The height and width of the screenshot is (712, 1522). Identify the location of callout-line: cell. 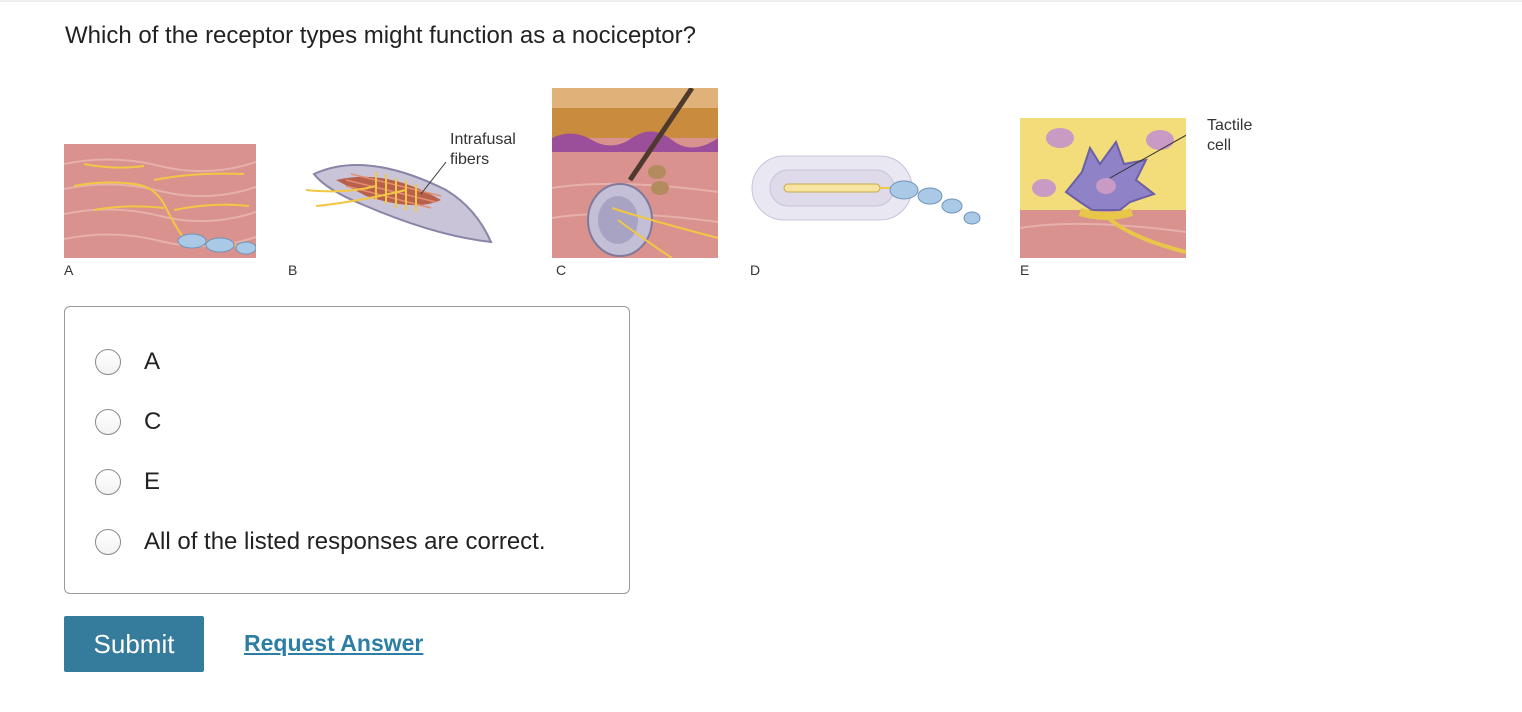
(1219, 145).